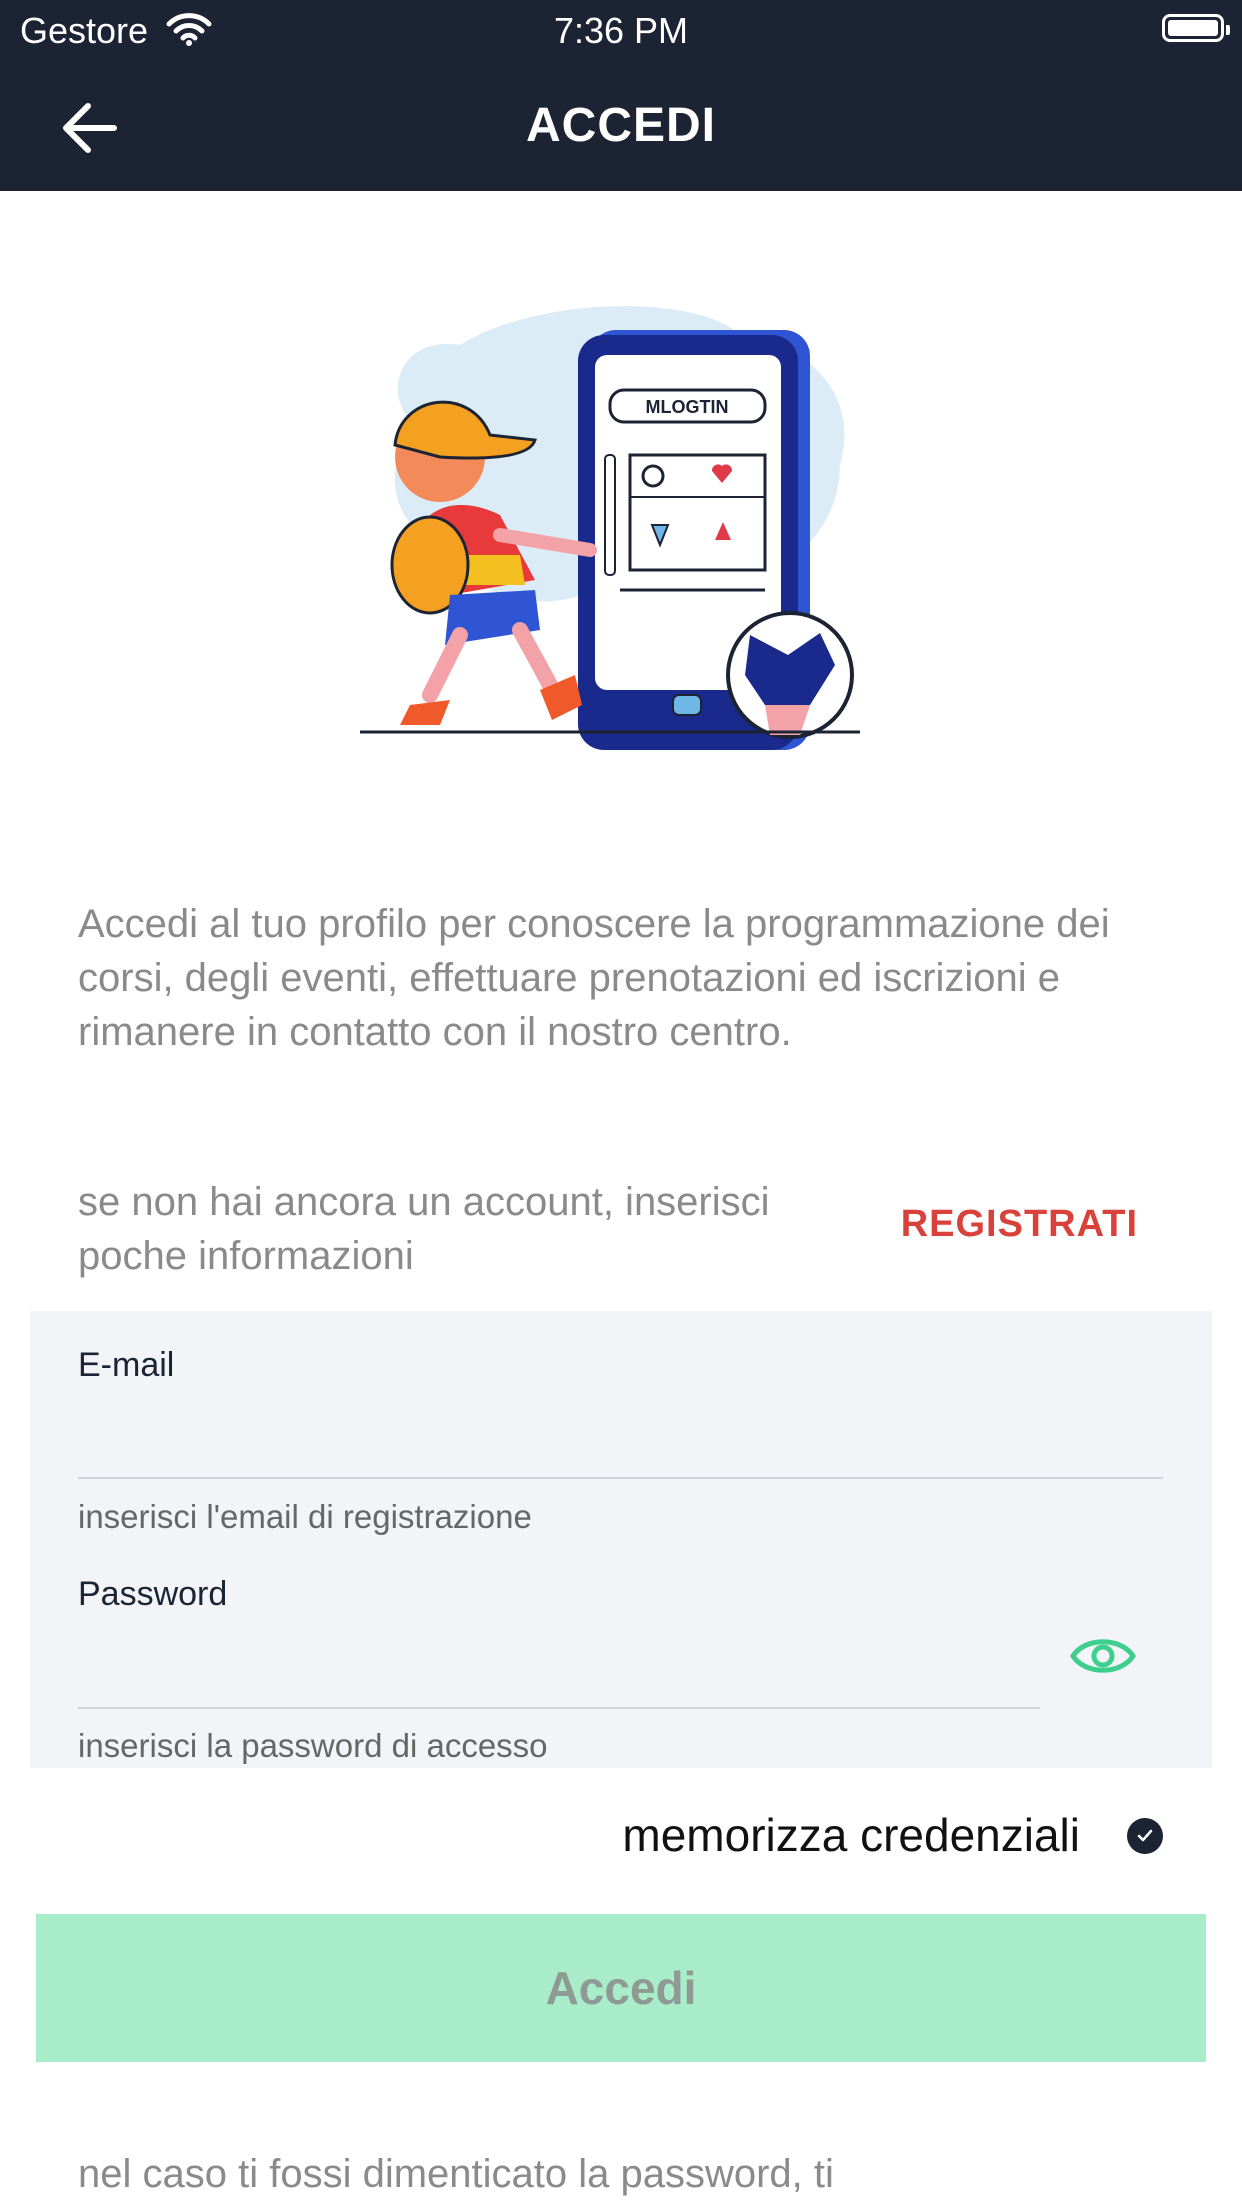 This screenshot has height=2208, width=1242. I want to click on email-hint: inserisci l'email di registrazione, so click(305, 1516).